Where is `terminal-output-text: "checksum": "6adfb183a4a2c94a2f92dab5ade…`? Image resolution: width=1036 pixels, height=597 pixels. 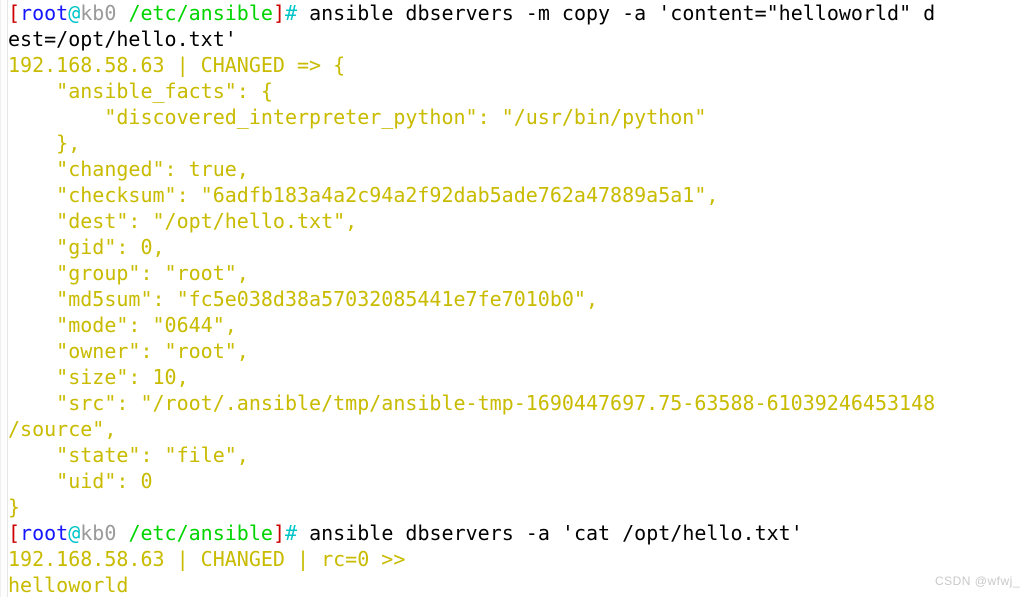 terminal-output-text: "checksum": "6adfb183a4a2c94a2f92dab5ade… is located at coordinates (363, 195).